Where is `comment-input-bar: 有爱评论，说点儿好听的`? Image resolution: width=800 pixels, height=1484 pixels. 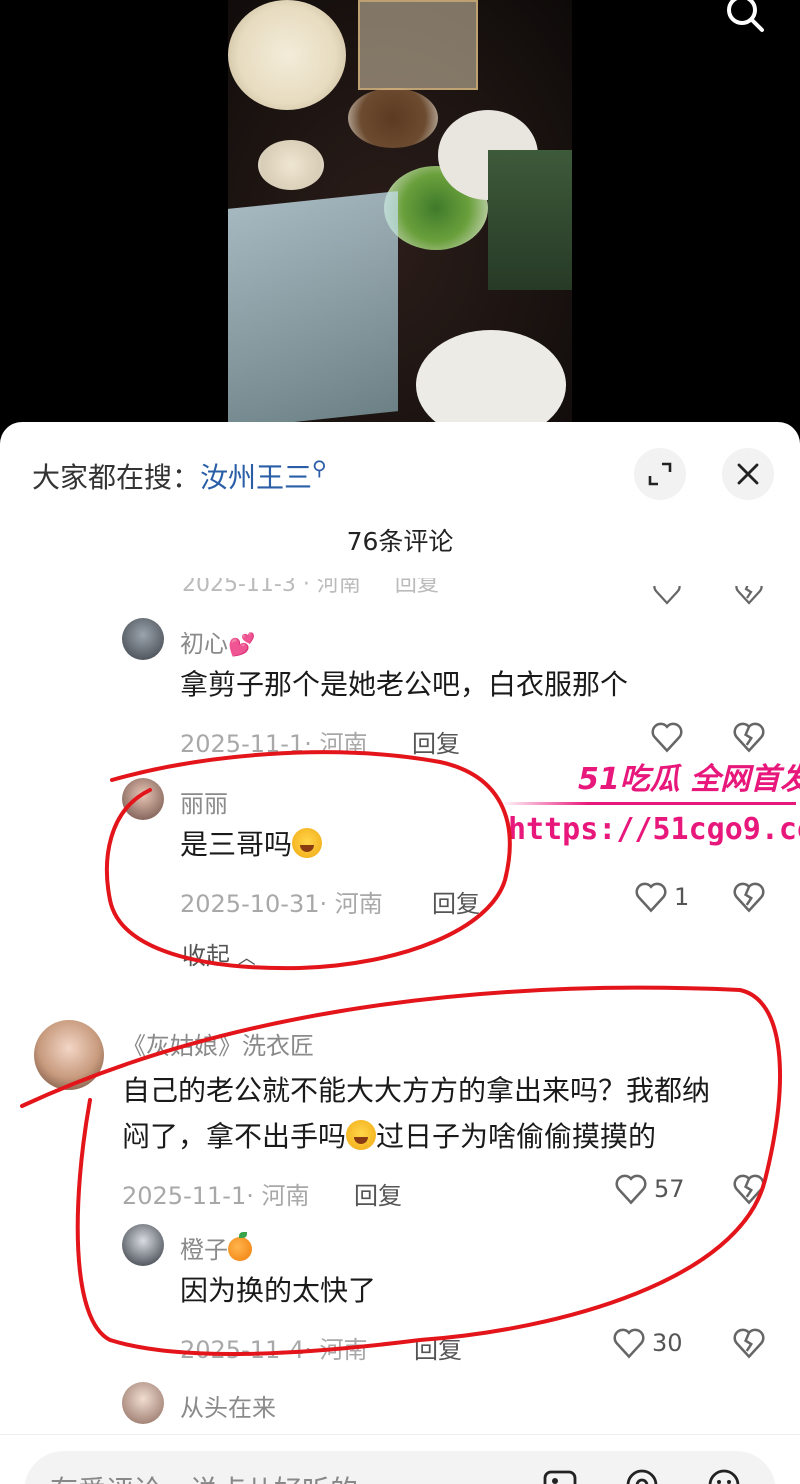 comment-input-bar: 有爱评论，说点儿好听的 is located at coordinates (400, 1459).